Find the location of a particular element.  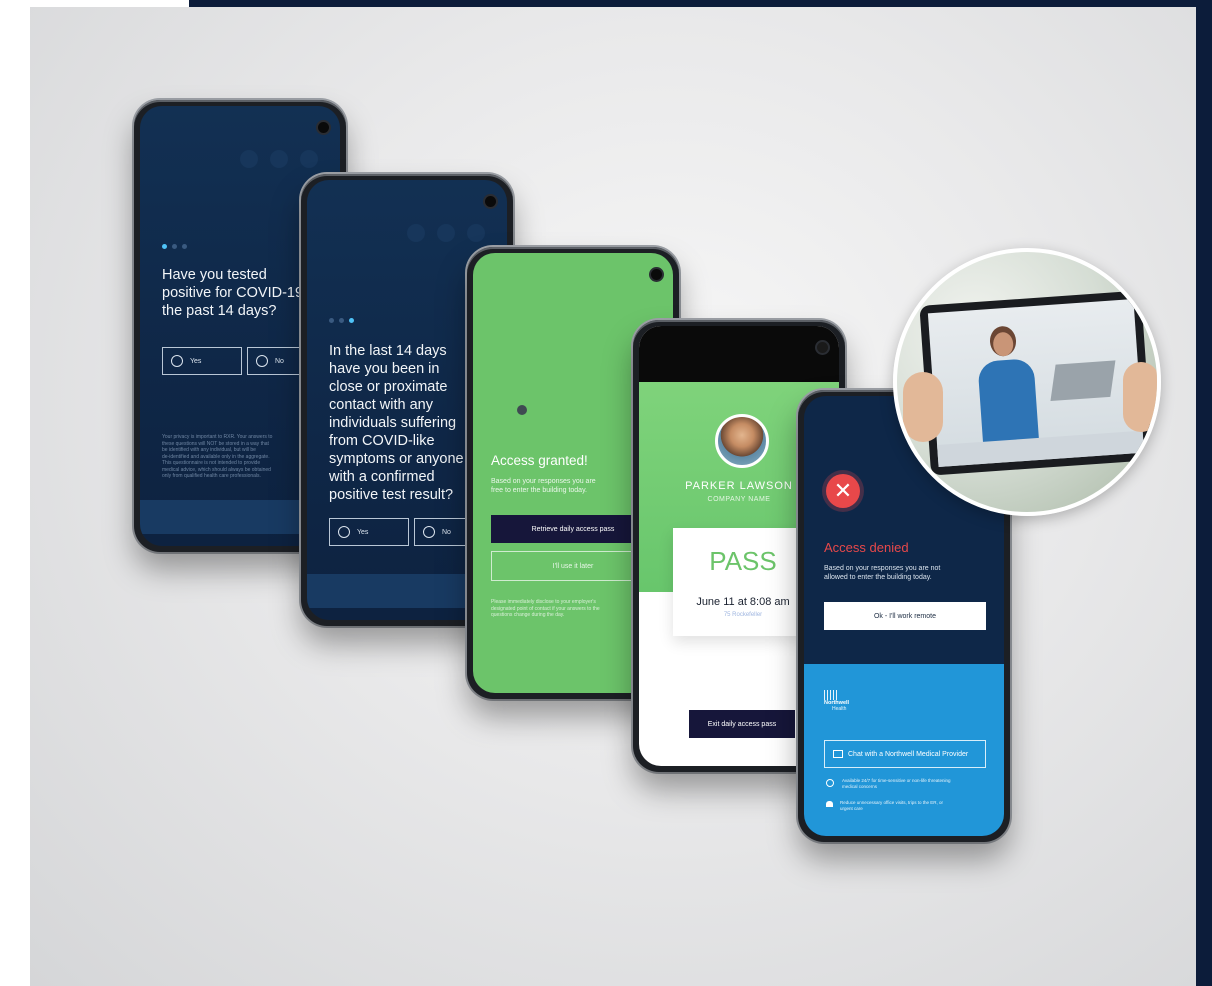

pass-top-black is located at coordinates (739, 354).